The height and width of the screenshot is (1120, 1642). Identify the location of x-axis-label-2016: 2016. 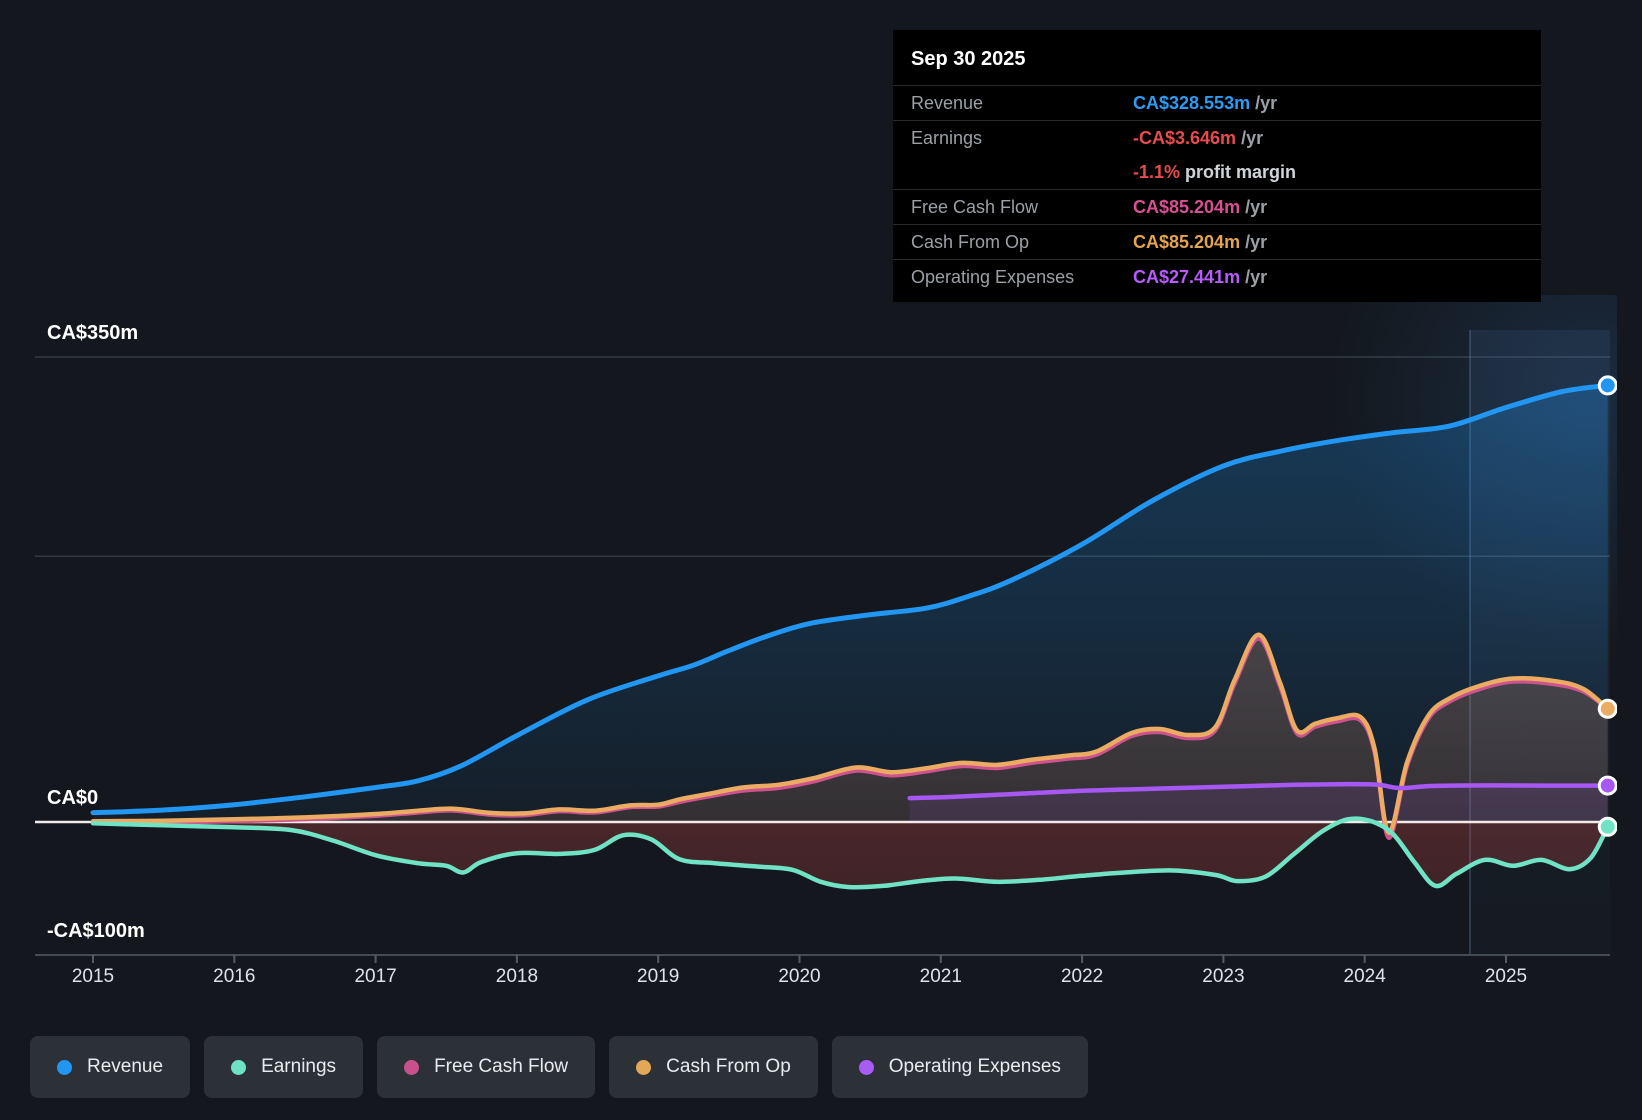
(234, 976).